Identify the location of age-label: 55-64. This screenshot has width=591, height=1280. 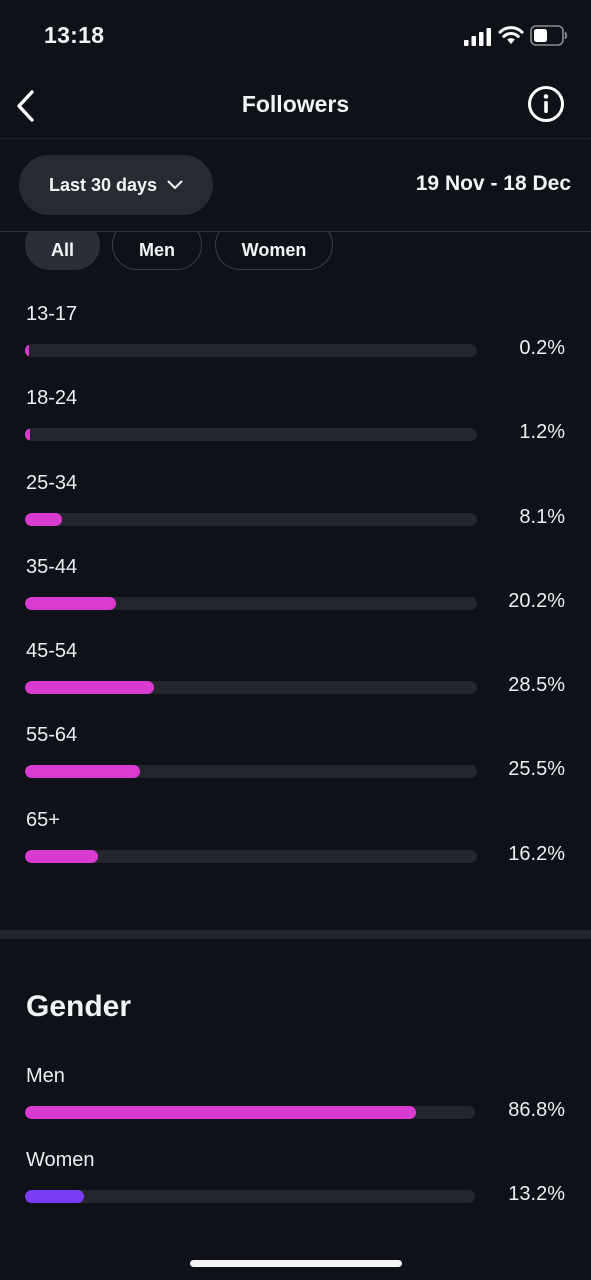
(52, 735).